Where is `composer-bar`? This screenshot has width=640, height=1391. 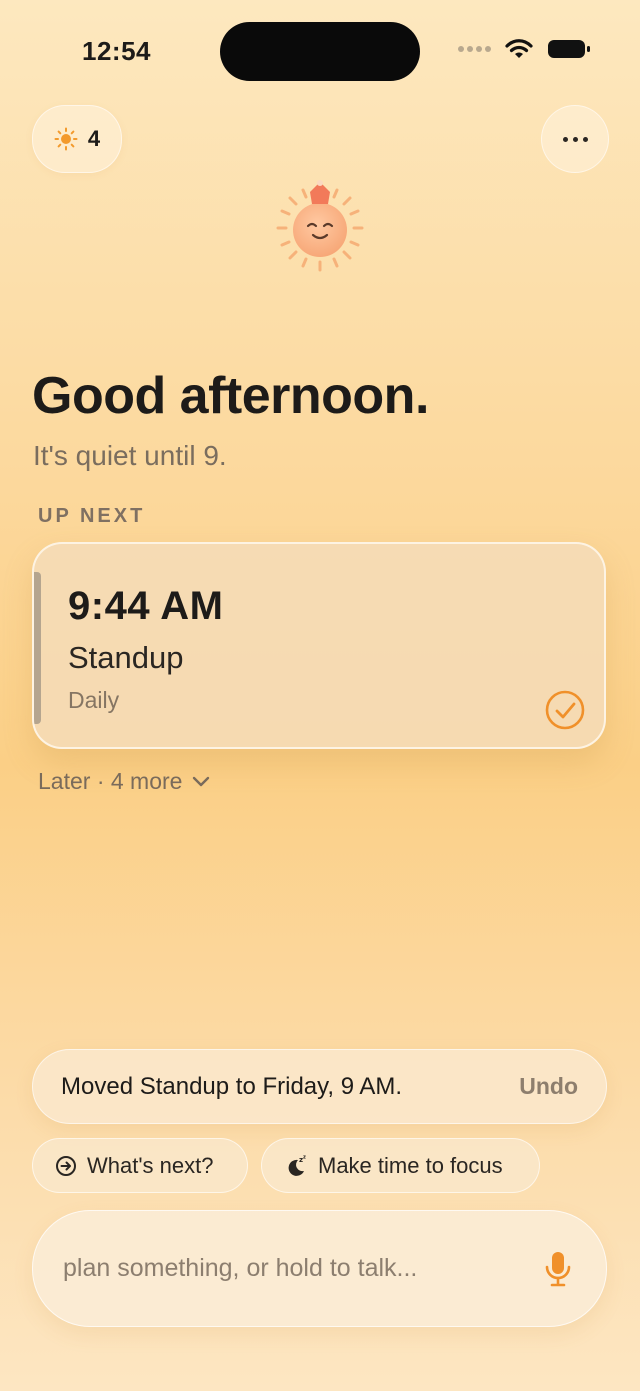
composer-bar is located at coordinates (319, 1268).